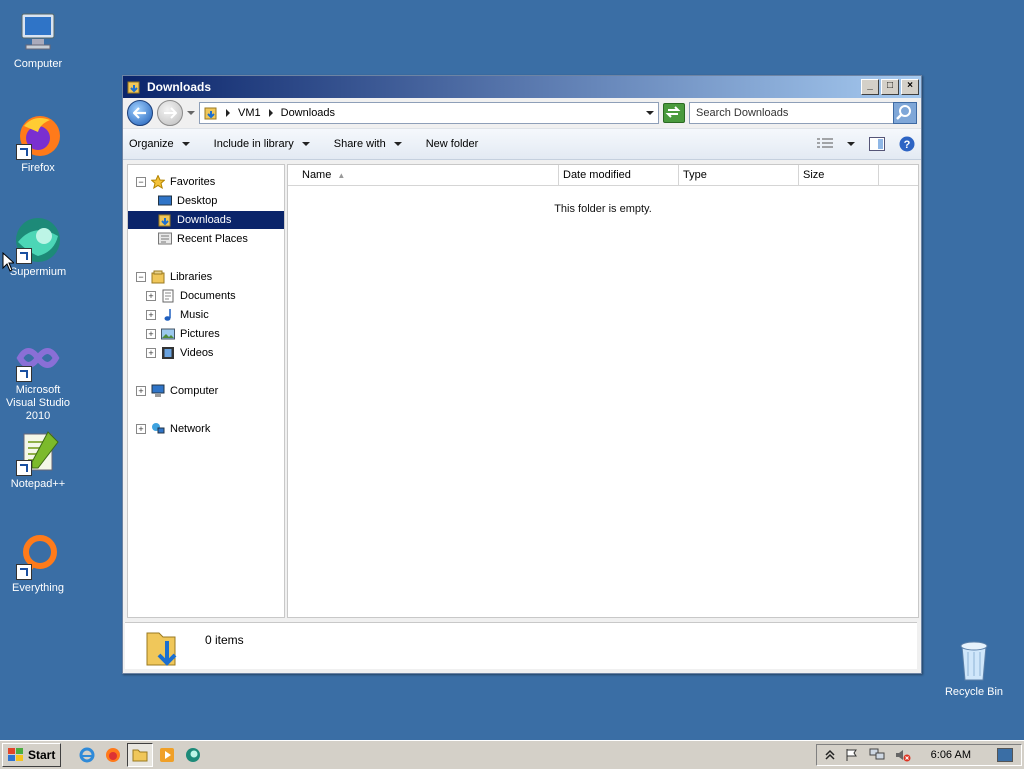  Describe the element at coordinates (839, 175) in the screenshot. I see `column-size: Size` at that location.